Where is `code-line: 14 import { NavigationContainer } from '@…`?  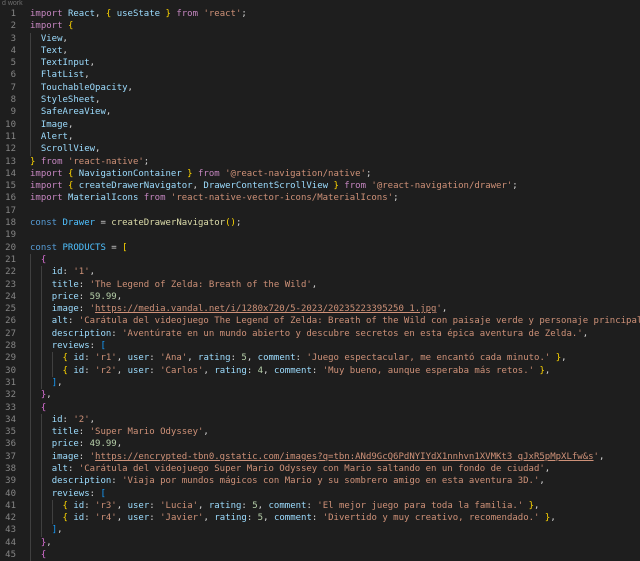
code-line: 14 import { NavigationContainer } from '@… is located at coordinates (320, 174).